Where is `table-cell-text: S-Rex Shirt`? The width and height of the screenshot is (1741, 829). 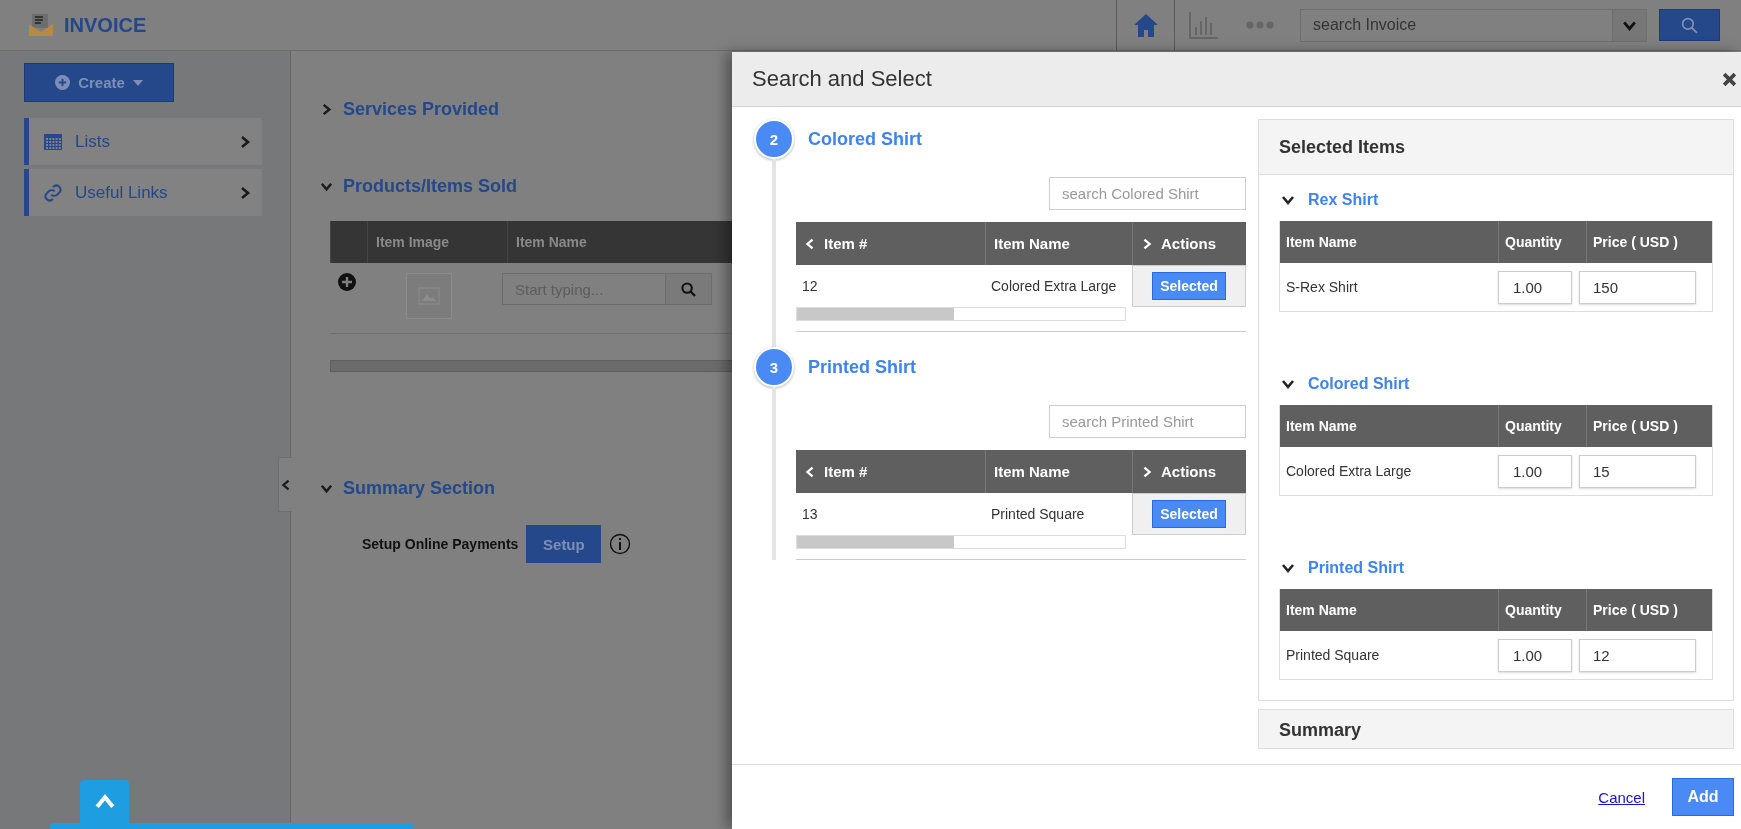
table-cell-text: S-Rex Shirt is located at coordinates (1322, 287).